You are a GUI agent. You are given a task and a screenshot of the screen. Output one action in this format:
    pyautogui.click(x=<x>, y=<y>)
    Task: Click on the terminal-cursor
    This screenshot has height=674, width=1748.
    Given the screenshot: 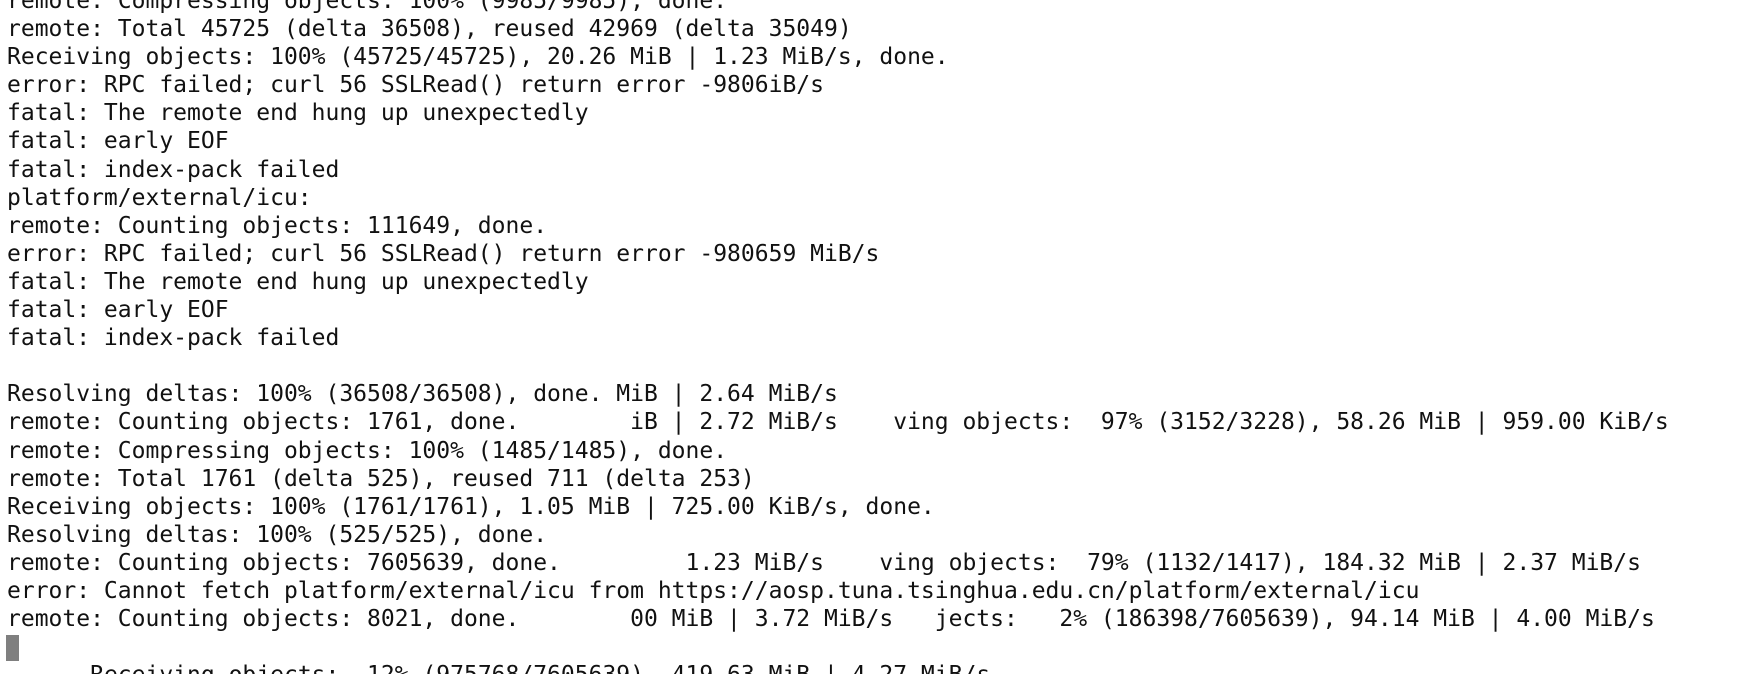 What is the action you would take?
    pyautogui.click(x=12, y=648)
    